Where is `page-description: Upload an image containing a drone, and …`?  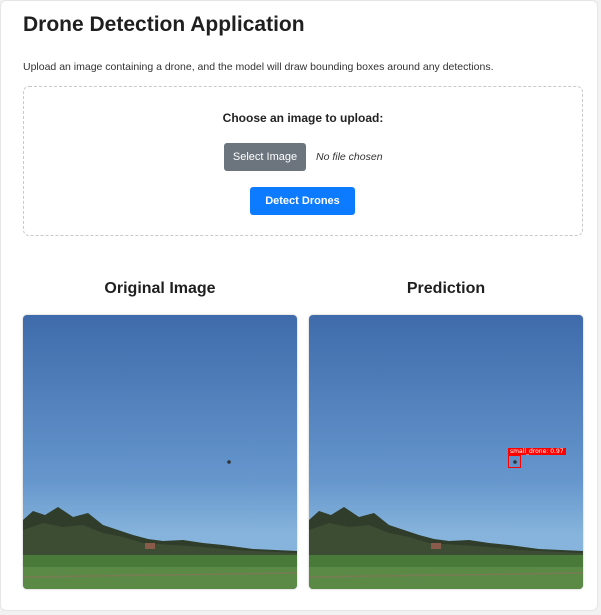 page-description: Upload an image containing a drone, and … is located at coordinates (258, 67).